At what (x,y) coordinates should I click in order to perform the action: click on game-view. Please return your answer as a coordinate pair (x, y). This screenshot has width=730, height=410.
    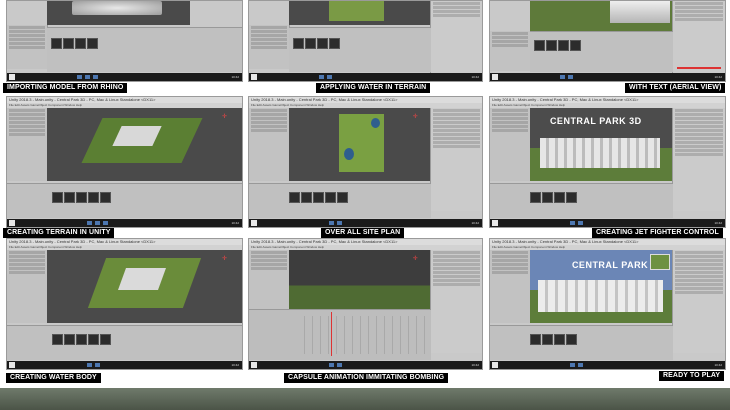
    Looking at the image, I should click on (601, 16).